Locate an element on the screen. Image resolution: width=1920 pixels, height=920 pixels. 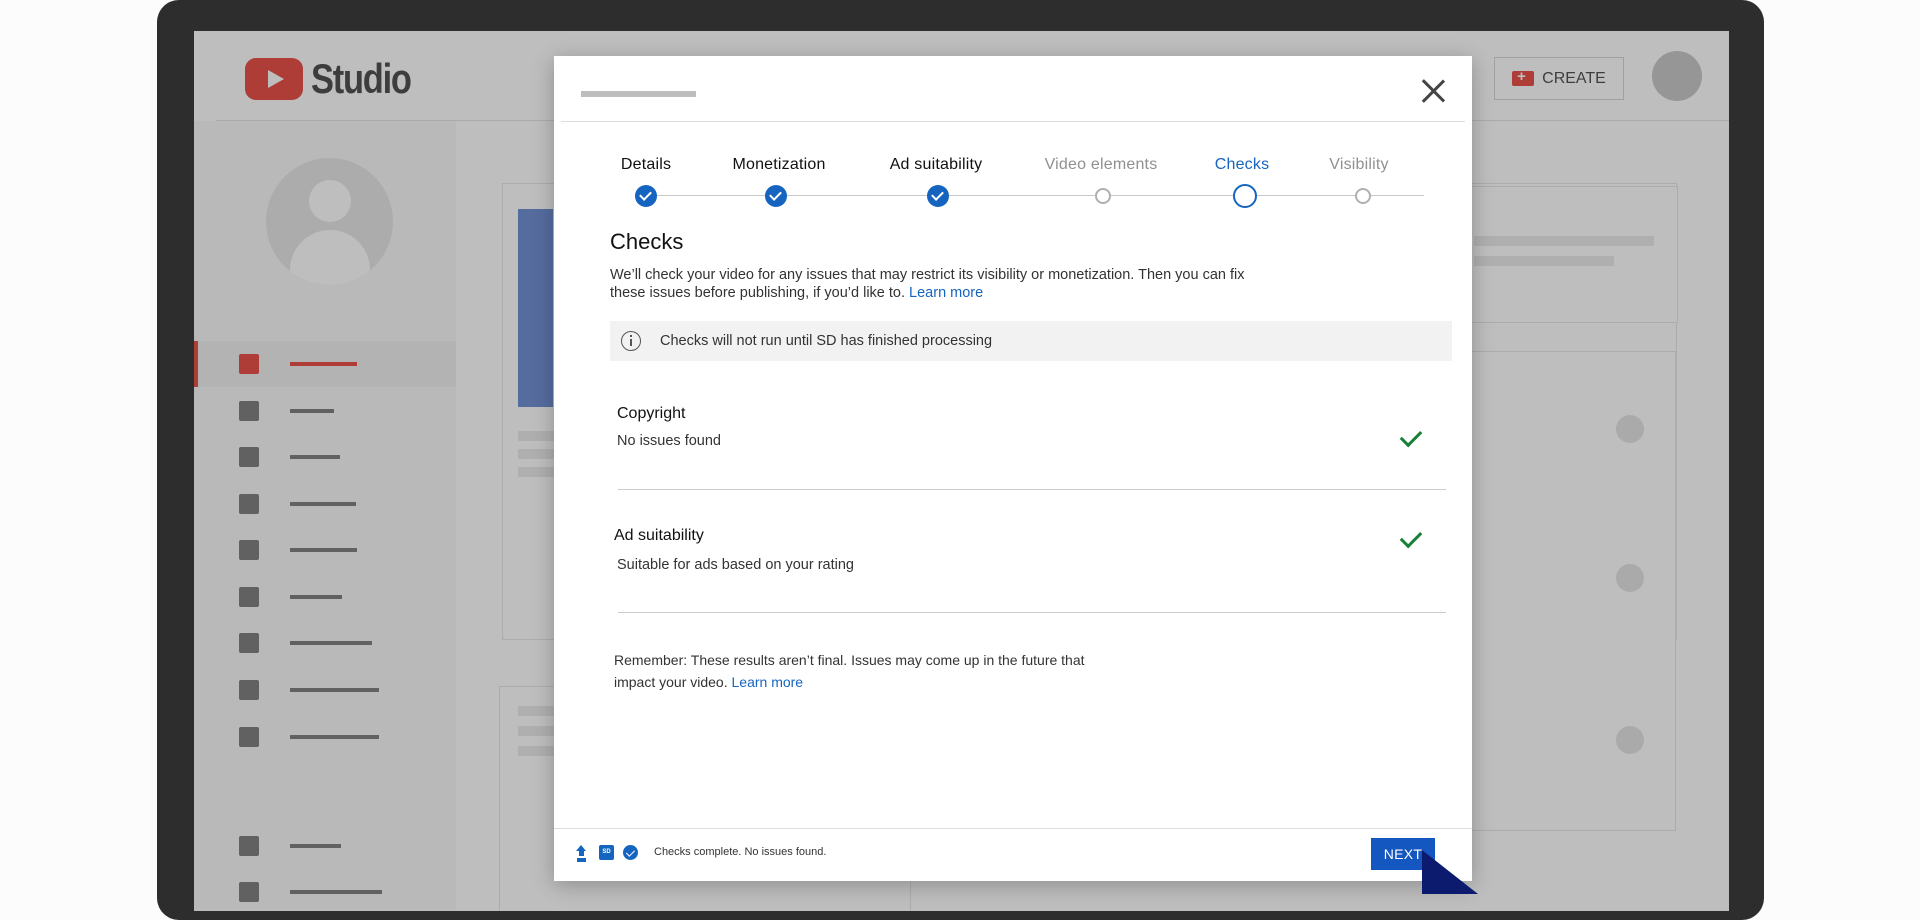
info-icon is located at coordinates (631, 341).